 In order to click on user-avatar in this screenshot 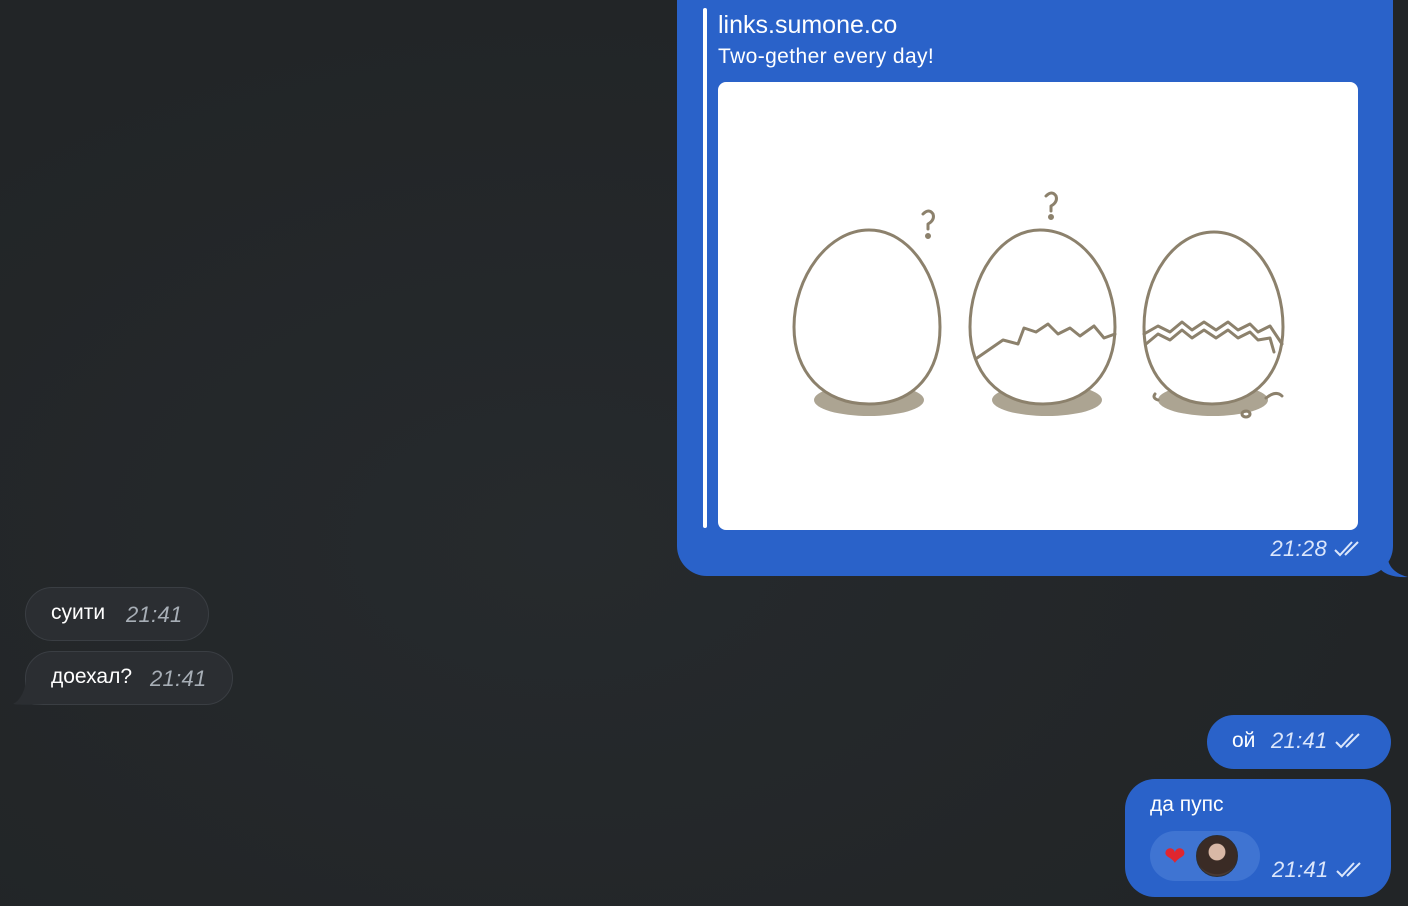, I will do `click(1216, 856)`.